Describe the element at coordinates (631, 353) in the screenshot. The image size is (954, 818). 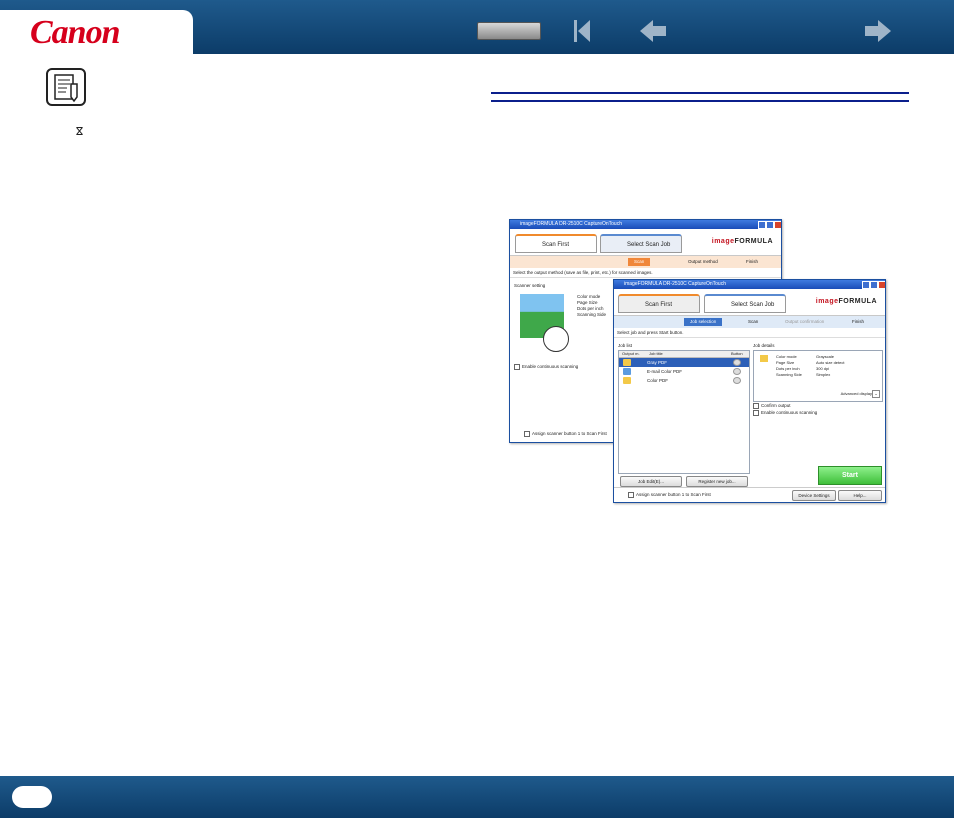
I see `col-output: Output m.` at that location.